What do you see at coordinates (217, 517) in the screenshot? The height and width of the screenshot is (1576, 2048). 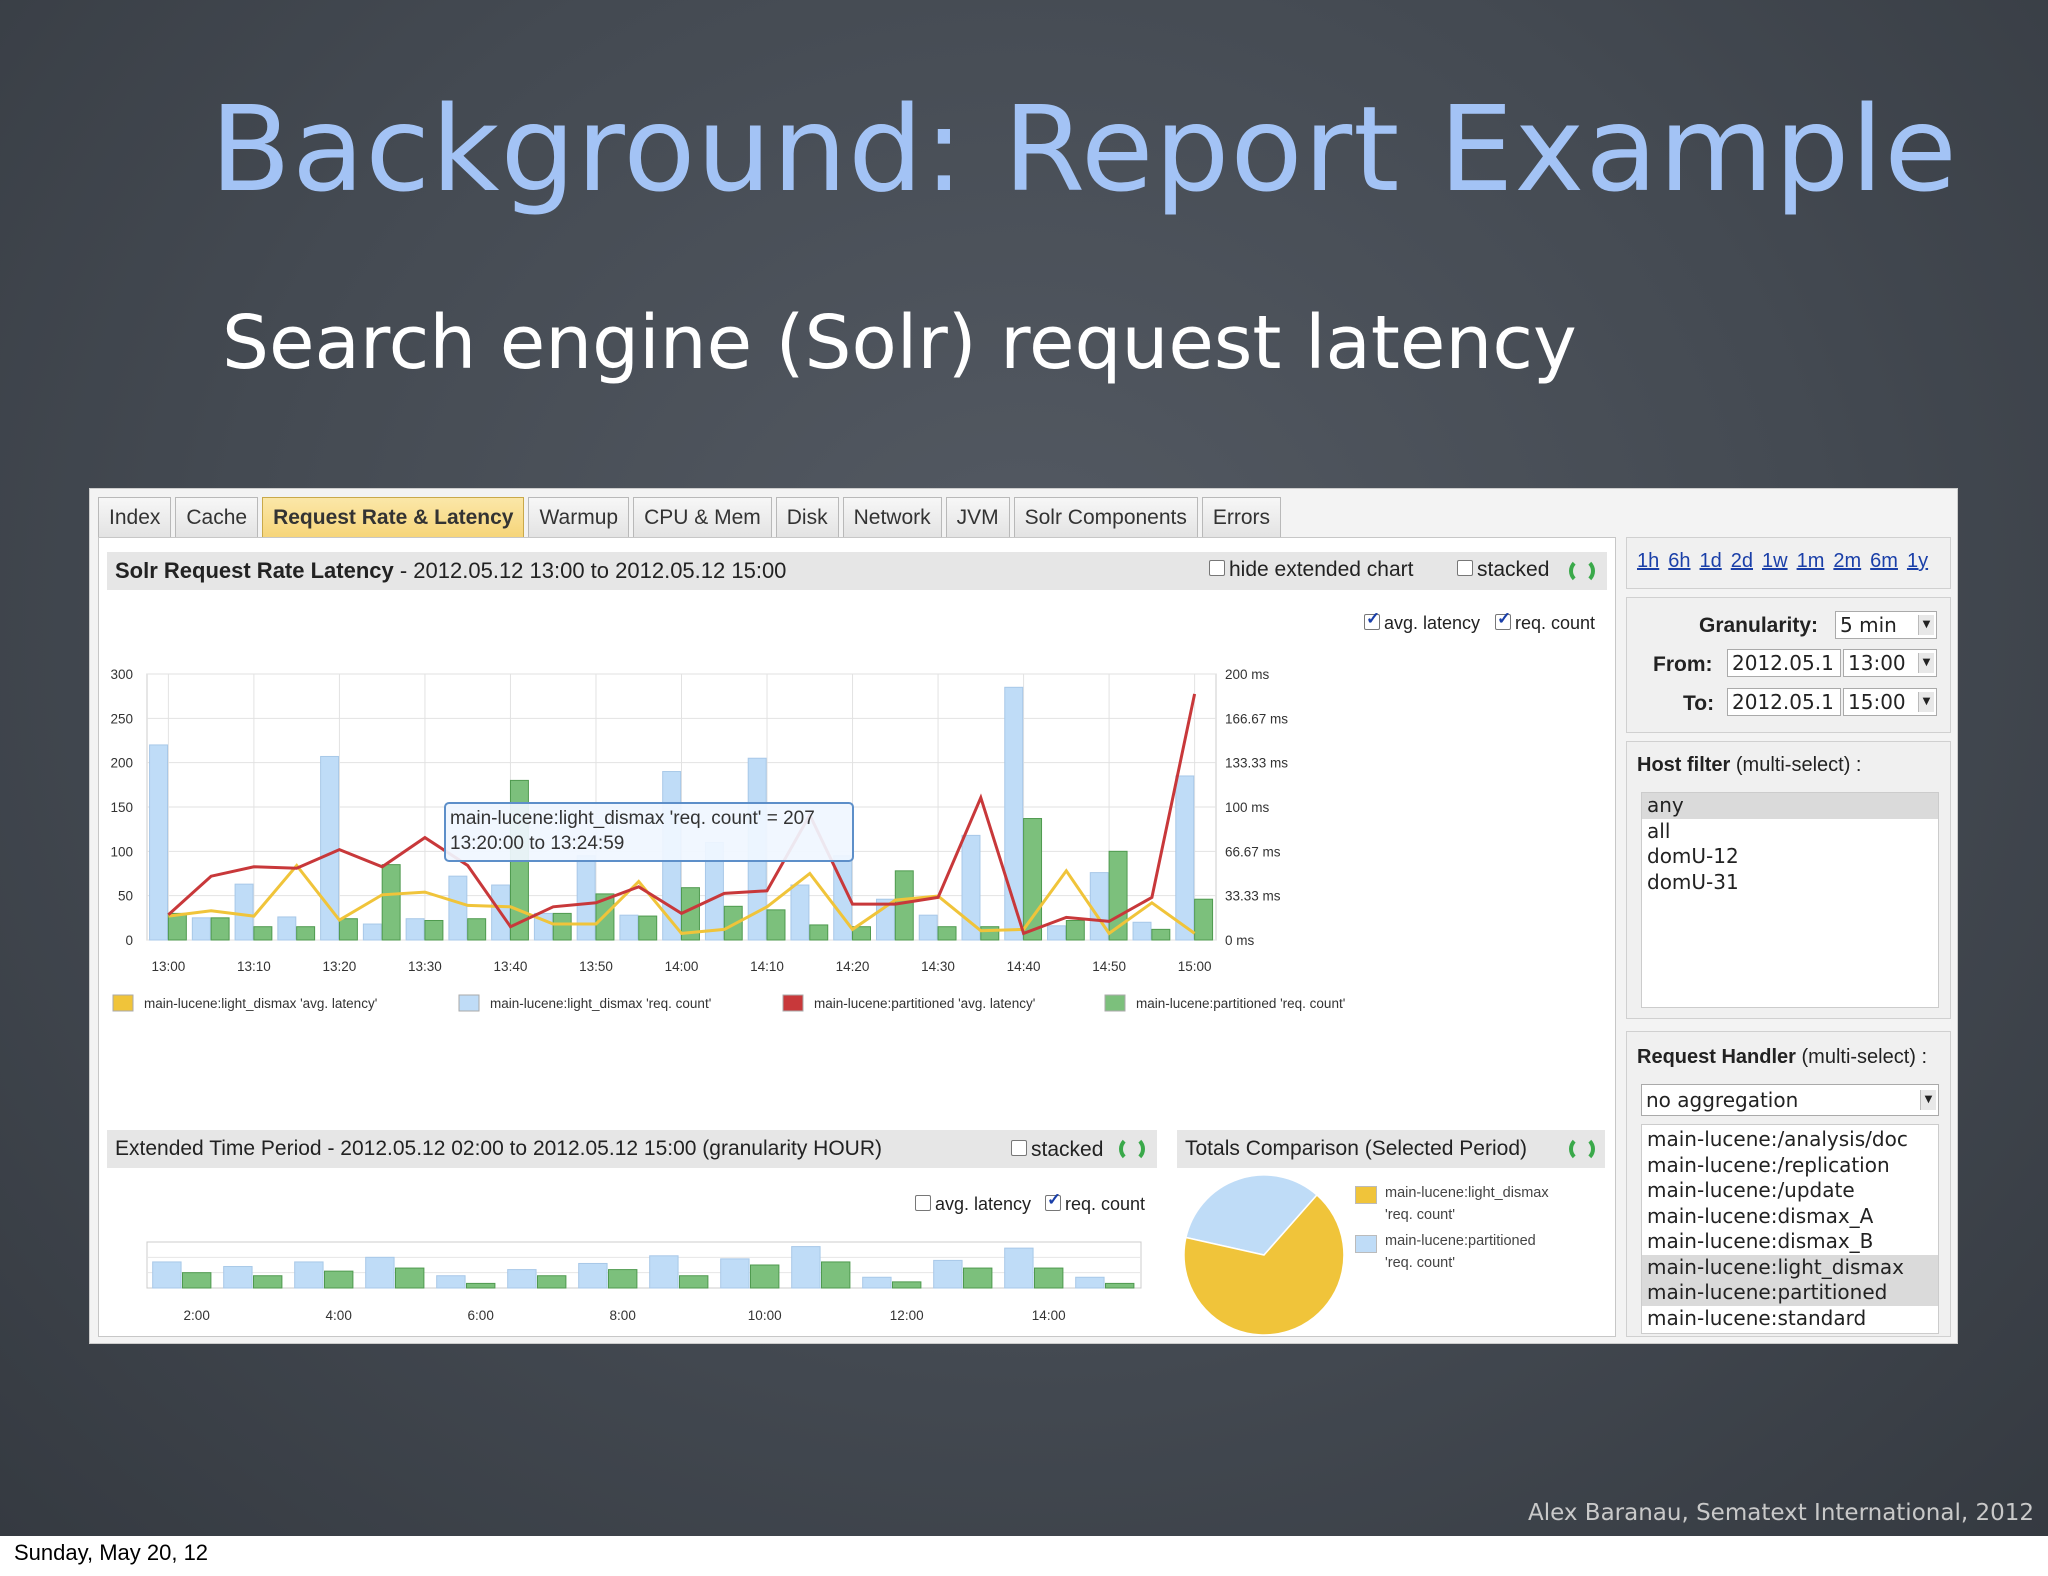 I see `tab-cache: Cache` at bounding box center [217, 517].